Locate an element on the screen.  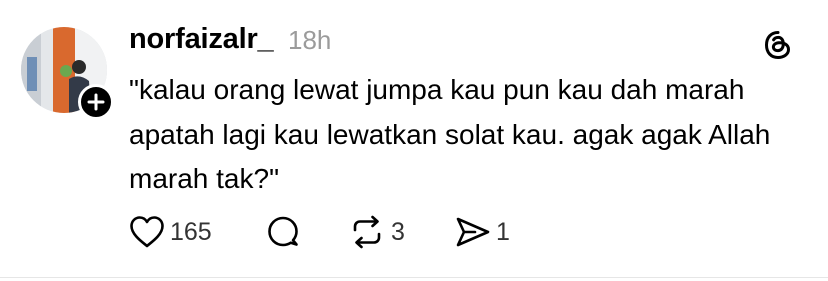
repost-button: 3 is located at coordinates (376, 232).